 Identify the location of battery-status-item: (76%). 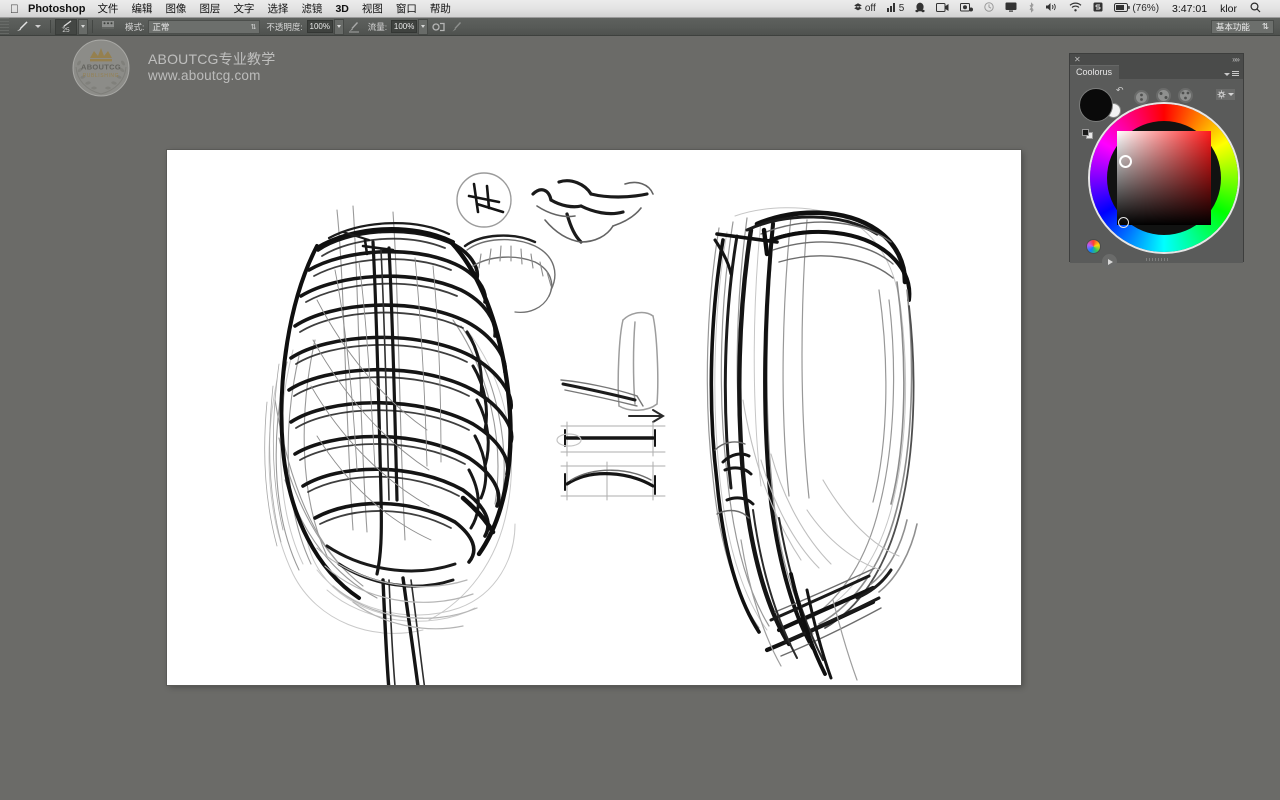
(1137, 8).